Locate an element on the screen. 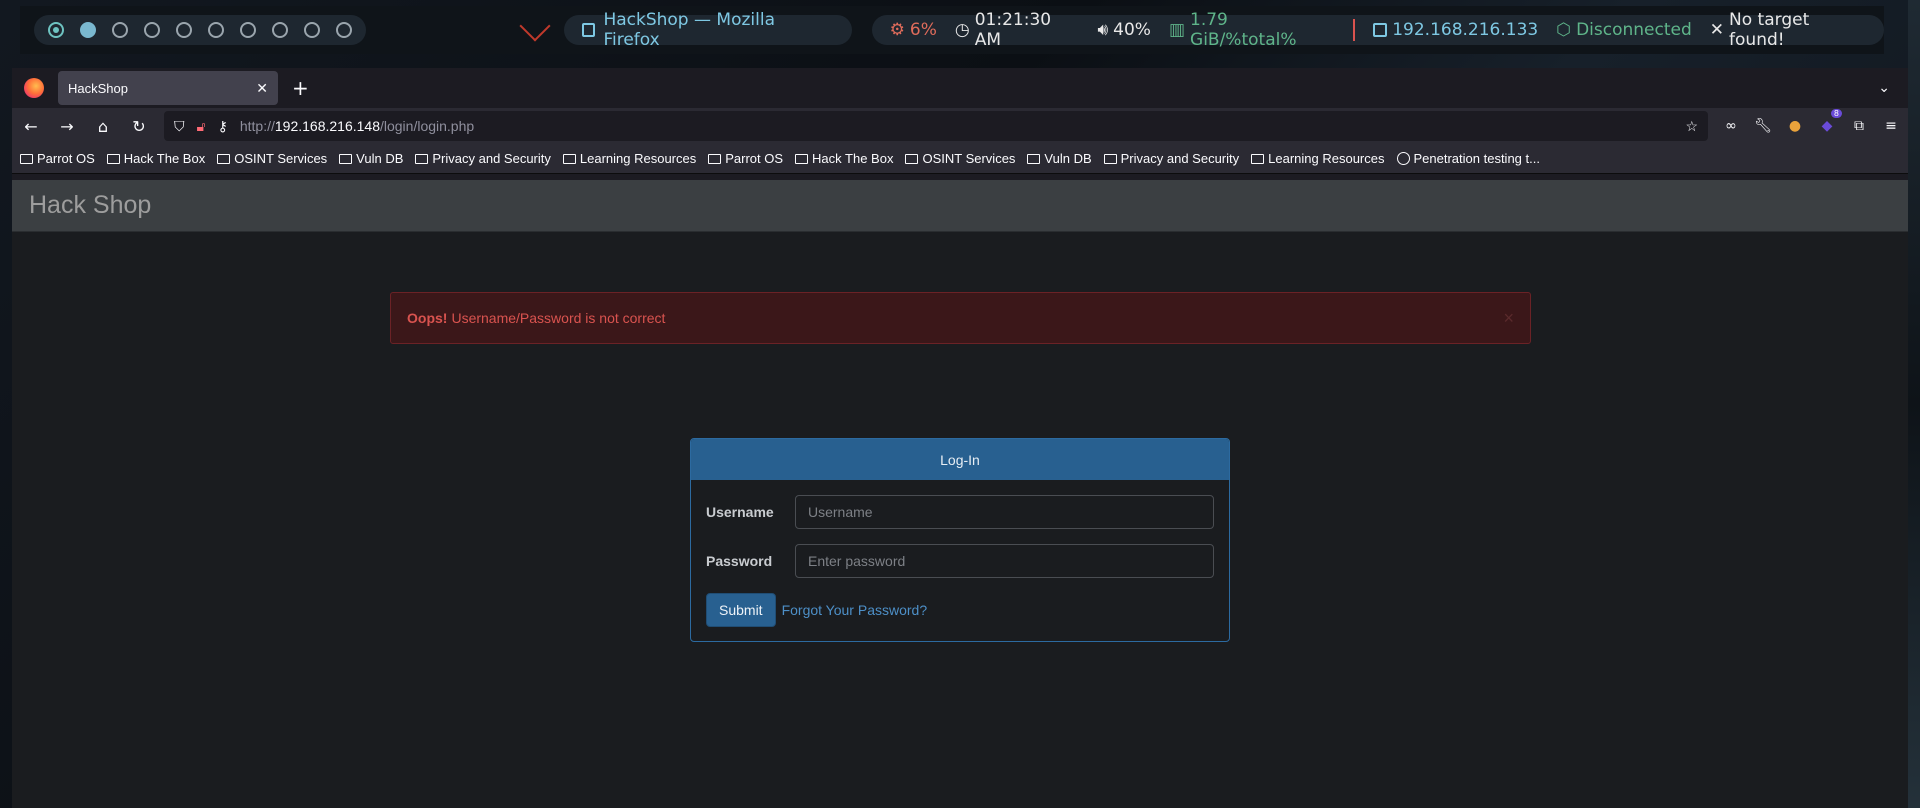 The width and height of the screenshot is (1920, 808). target-stat: ✕ No target found! is located at coordinates (1759, 30).